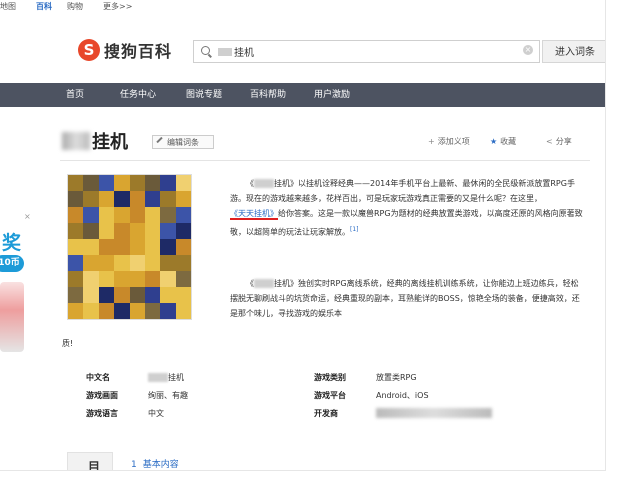  What do you see at coordinates (396, 377) in the screenshot?
I see `infobox-genre-value: 放置类RPG` at bounding box center [396, 377].